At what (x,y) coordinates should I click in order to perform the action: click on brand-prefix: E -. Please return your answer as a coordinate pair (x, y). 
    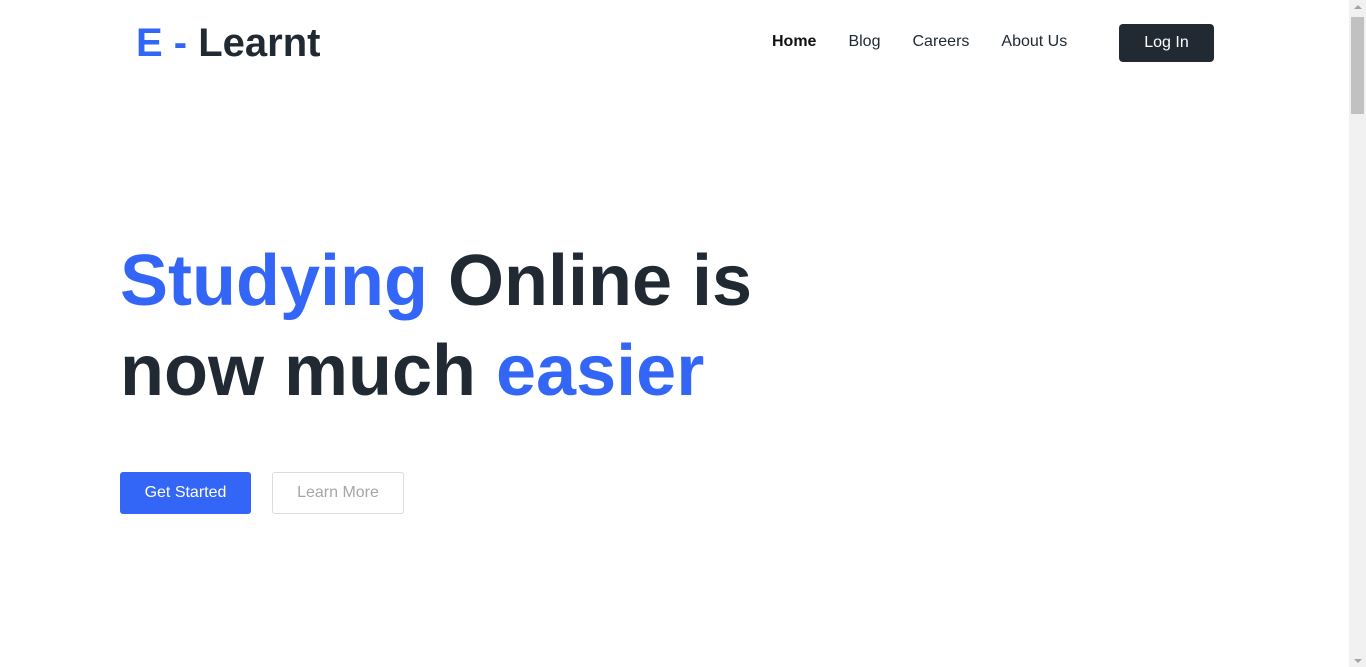
    Looking at the image, I should click on (162, 43).